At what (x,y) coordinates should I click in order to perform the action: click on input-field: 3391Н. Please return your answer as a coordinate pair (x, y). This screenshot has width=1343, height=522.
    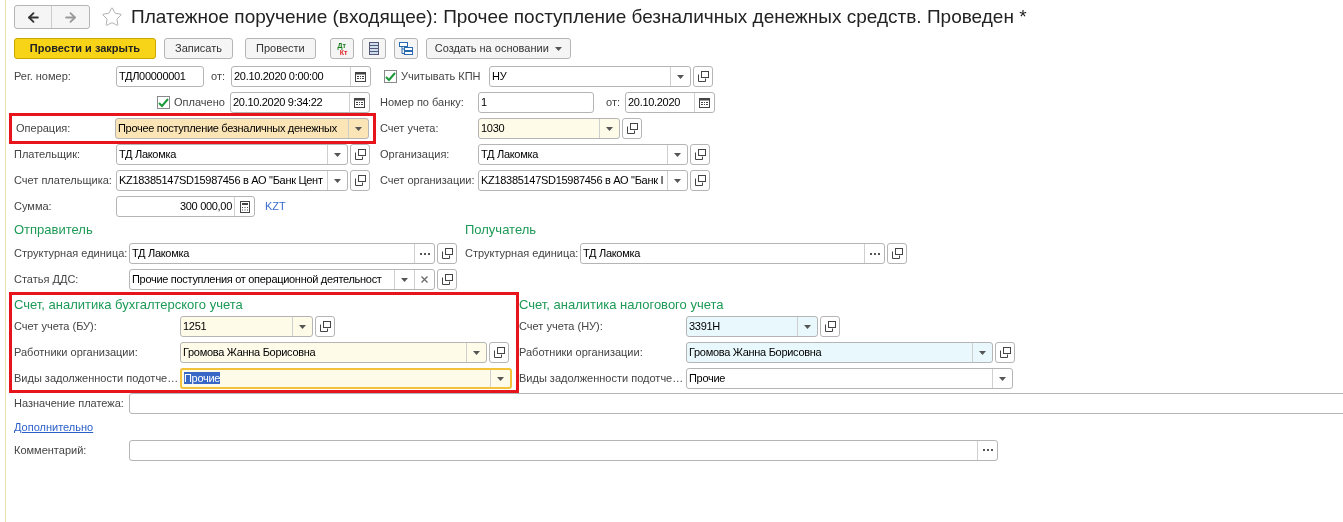
    Looking at the image, I should click on (752, 326).